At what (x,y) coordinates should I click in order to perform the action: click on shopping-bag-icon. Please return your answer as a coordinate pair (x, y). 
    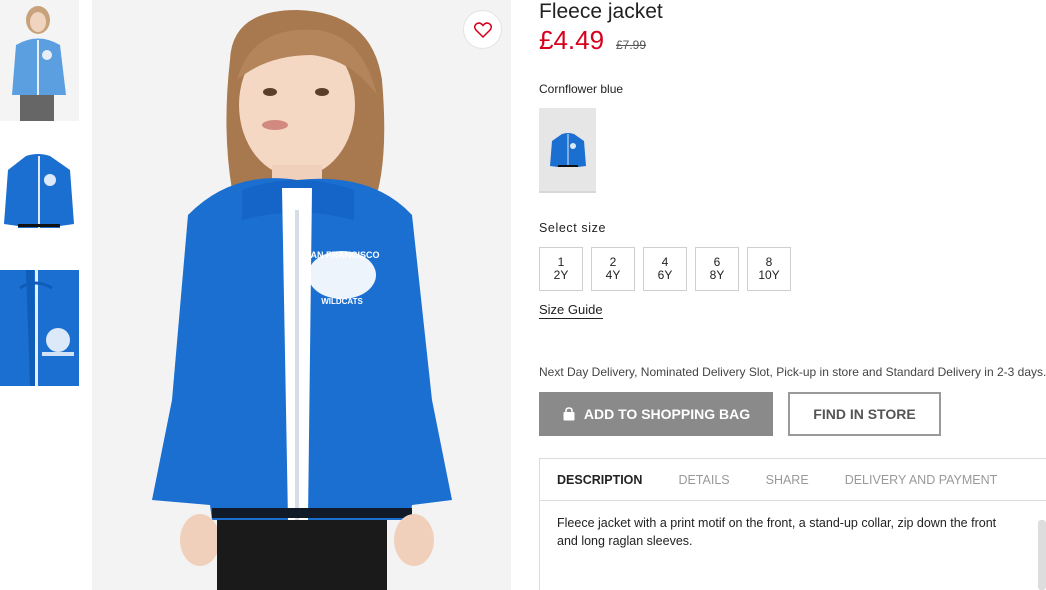
    Looking at the image, I should click on (569, 414).